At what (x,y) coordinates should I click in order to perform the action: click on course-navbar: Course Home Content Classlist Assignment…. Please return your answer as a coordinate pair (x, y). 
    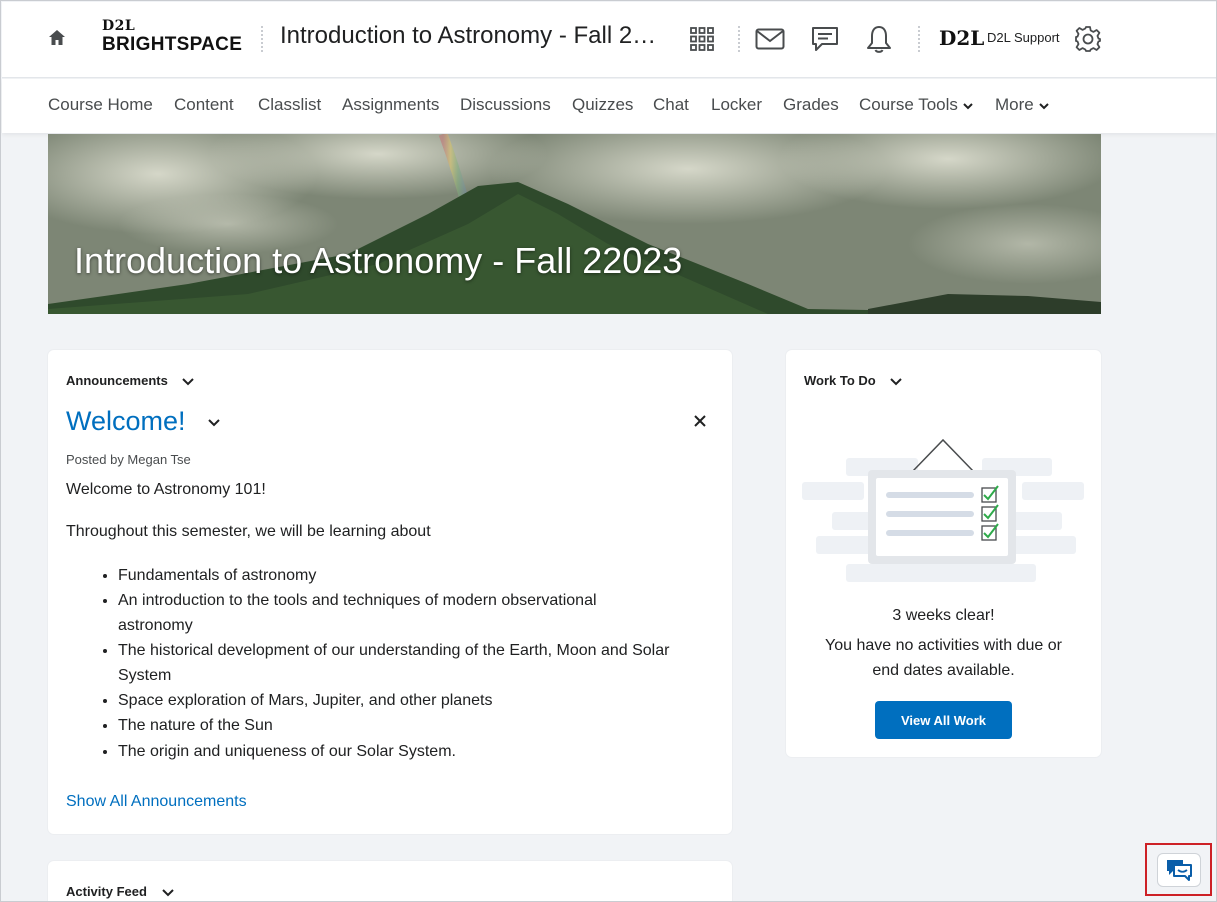
    Looking at the image, I should click on (609, 106).